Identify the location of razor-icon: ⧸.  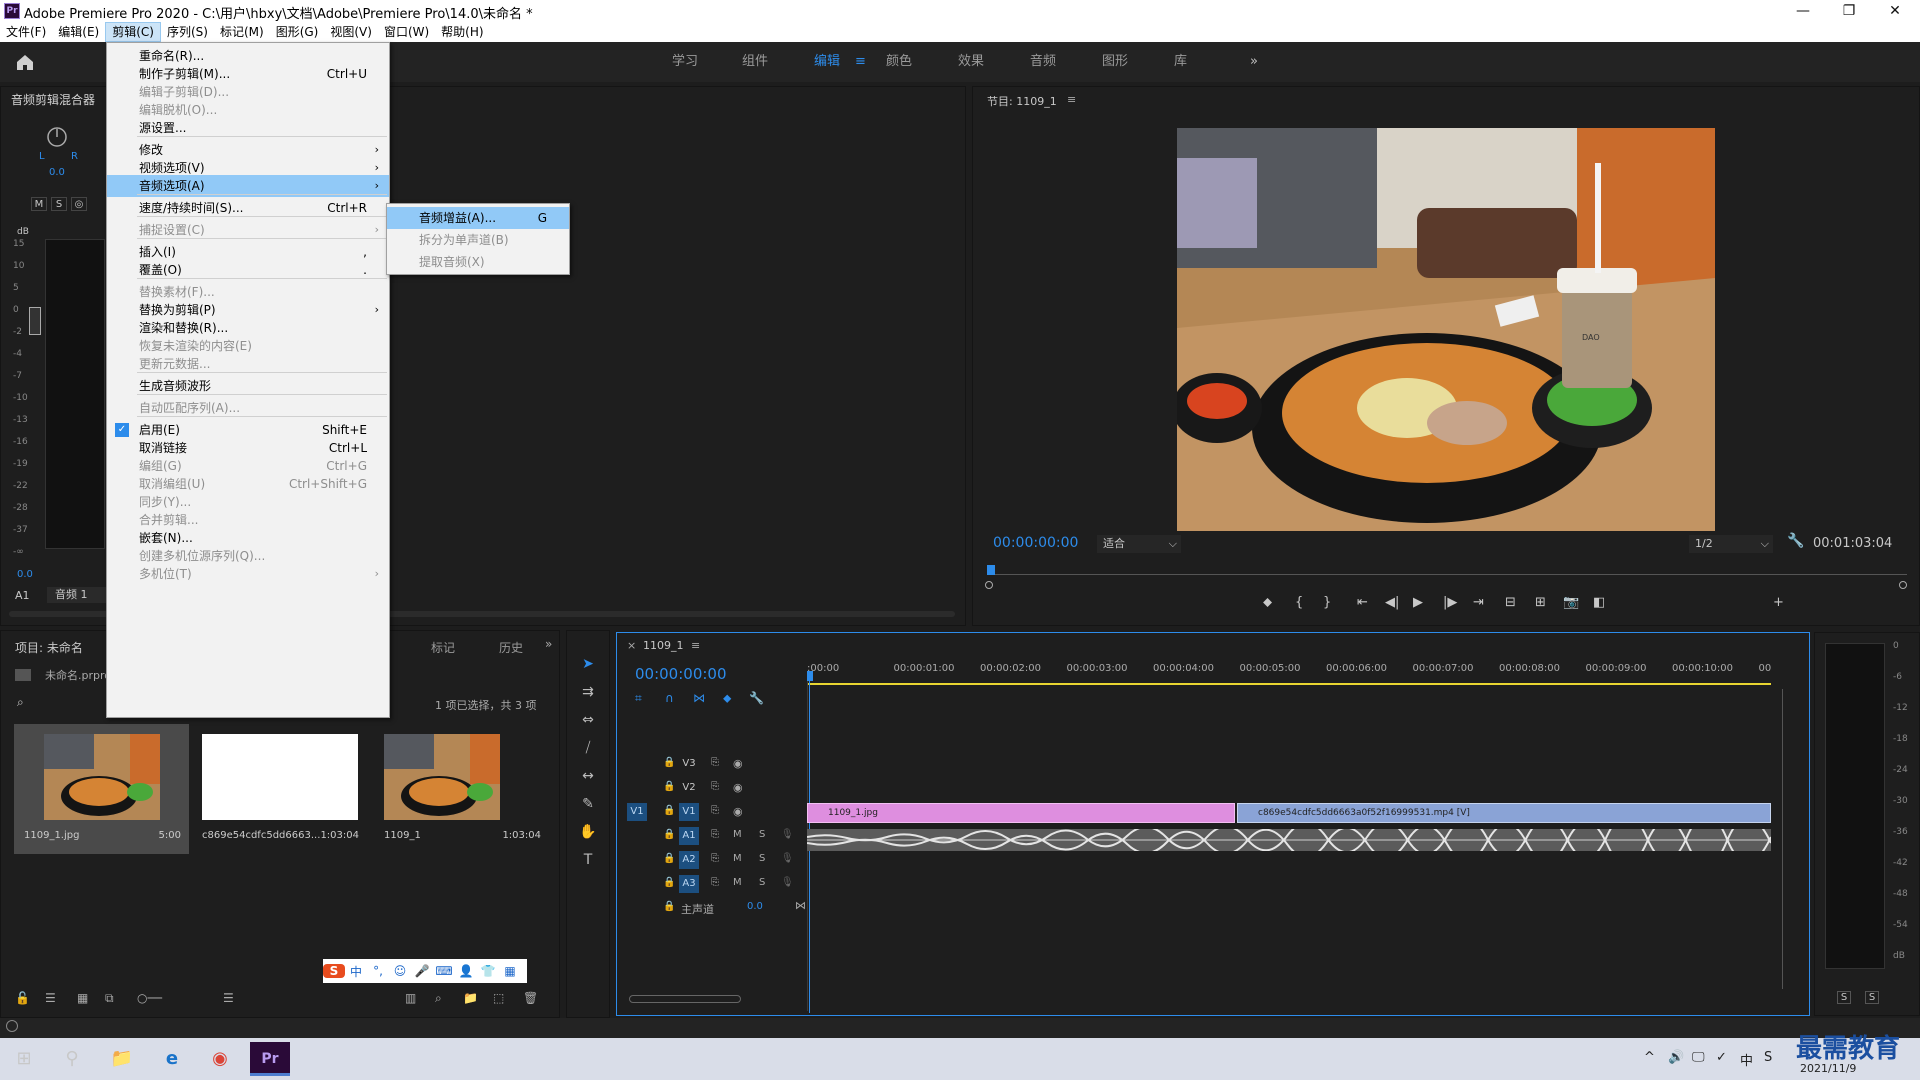
(588, 748).